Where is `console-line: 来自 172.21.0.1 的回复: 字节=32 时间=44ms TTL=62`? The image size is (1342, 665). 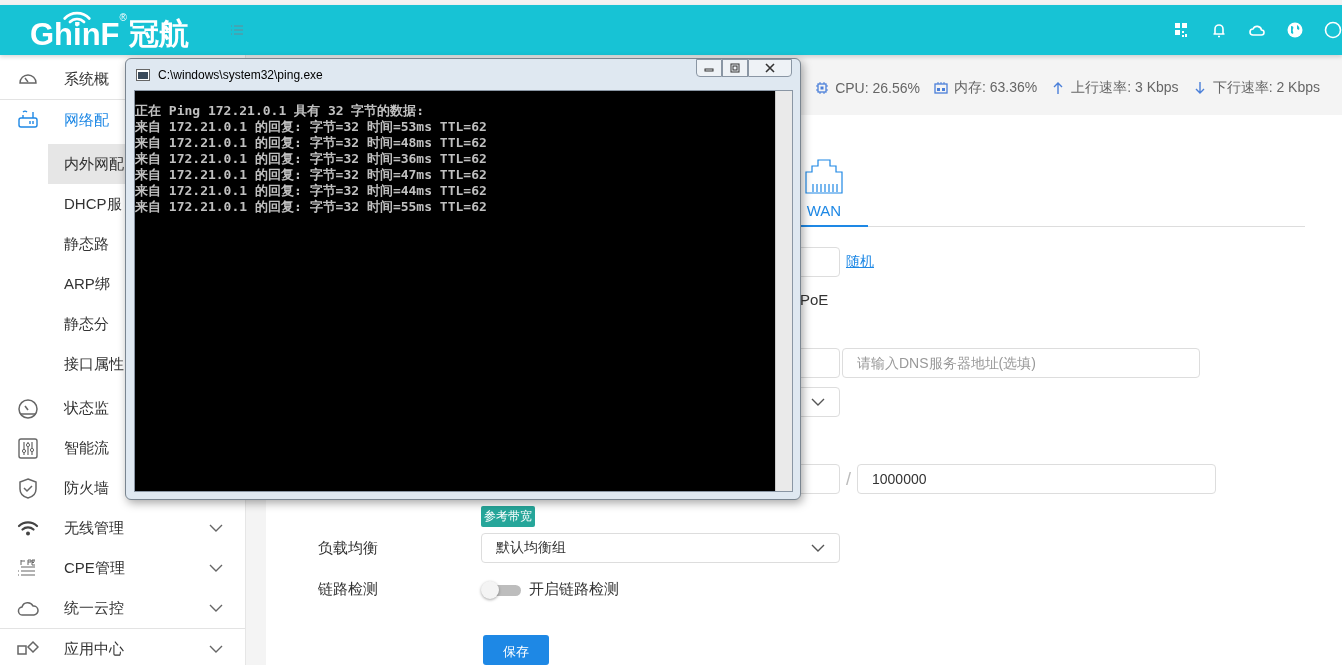
console-line: 来自 172.21.0.1 的回复: 字节=32 时间=44ms TTL=62 is located at coordinates (311, 191).